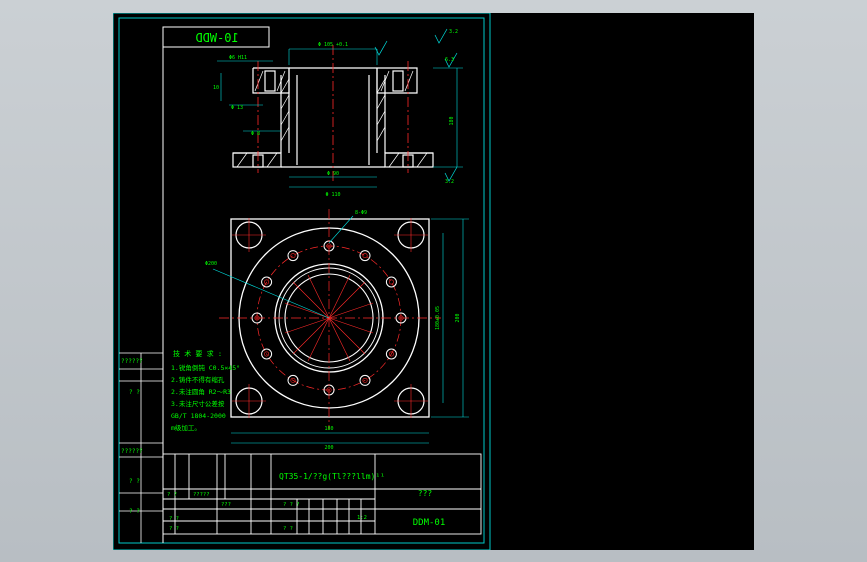  Describe the element at coordinates (326, 319) in the screenshot. I see `top-view` at that location.